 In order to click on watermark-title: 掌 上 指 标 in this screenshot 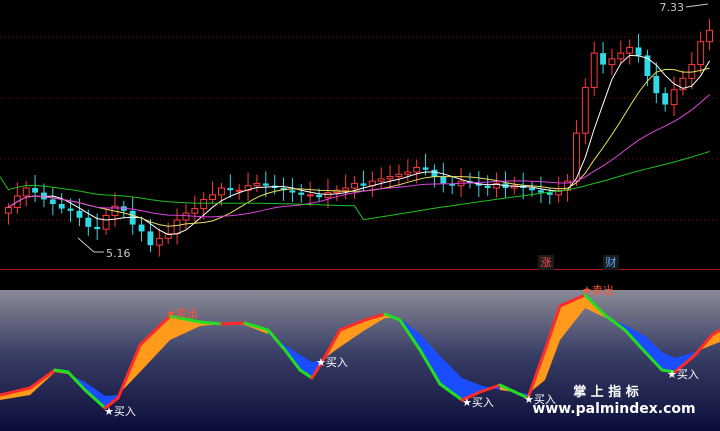, I will do `click(606, 392)`.